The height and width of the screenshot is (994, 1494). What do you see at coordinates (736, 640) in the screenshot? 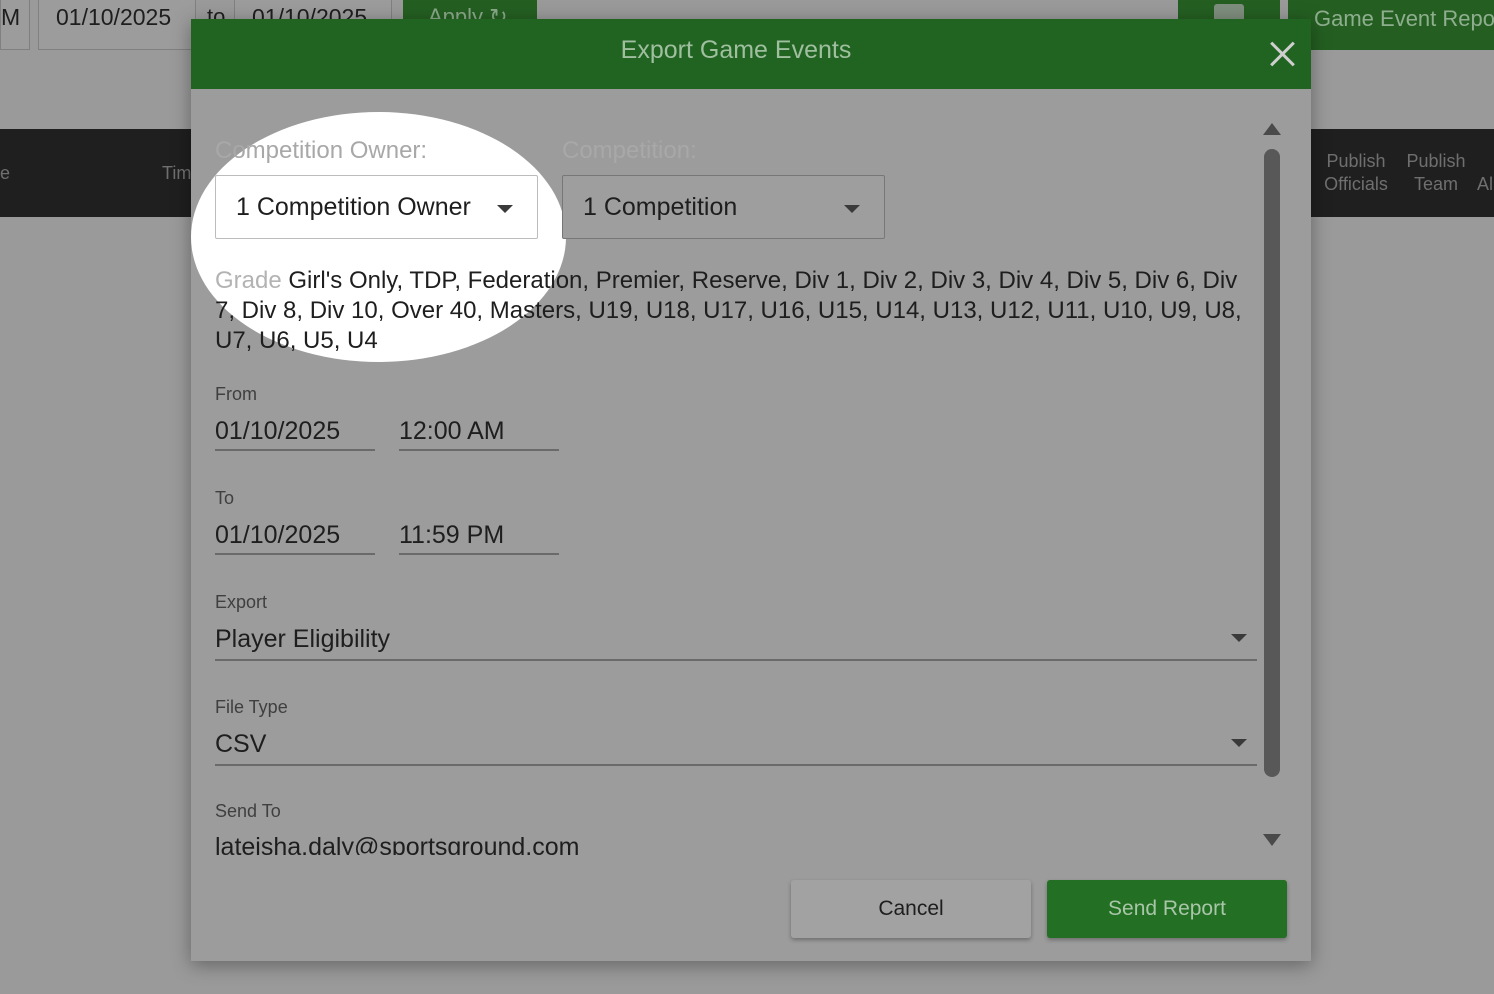
I see `export-select: Player Eligibility` at bounding box center [736, 640].